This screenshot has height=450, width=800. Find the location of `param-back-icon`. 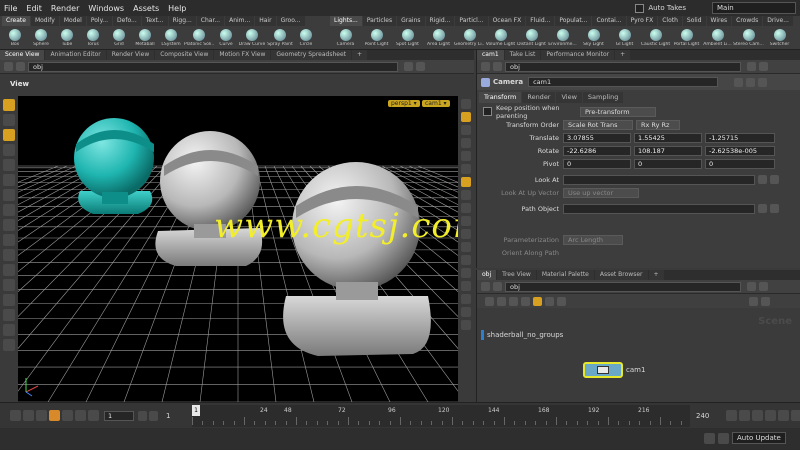

param-back-icon is located at coordinates (485, 66).